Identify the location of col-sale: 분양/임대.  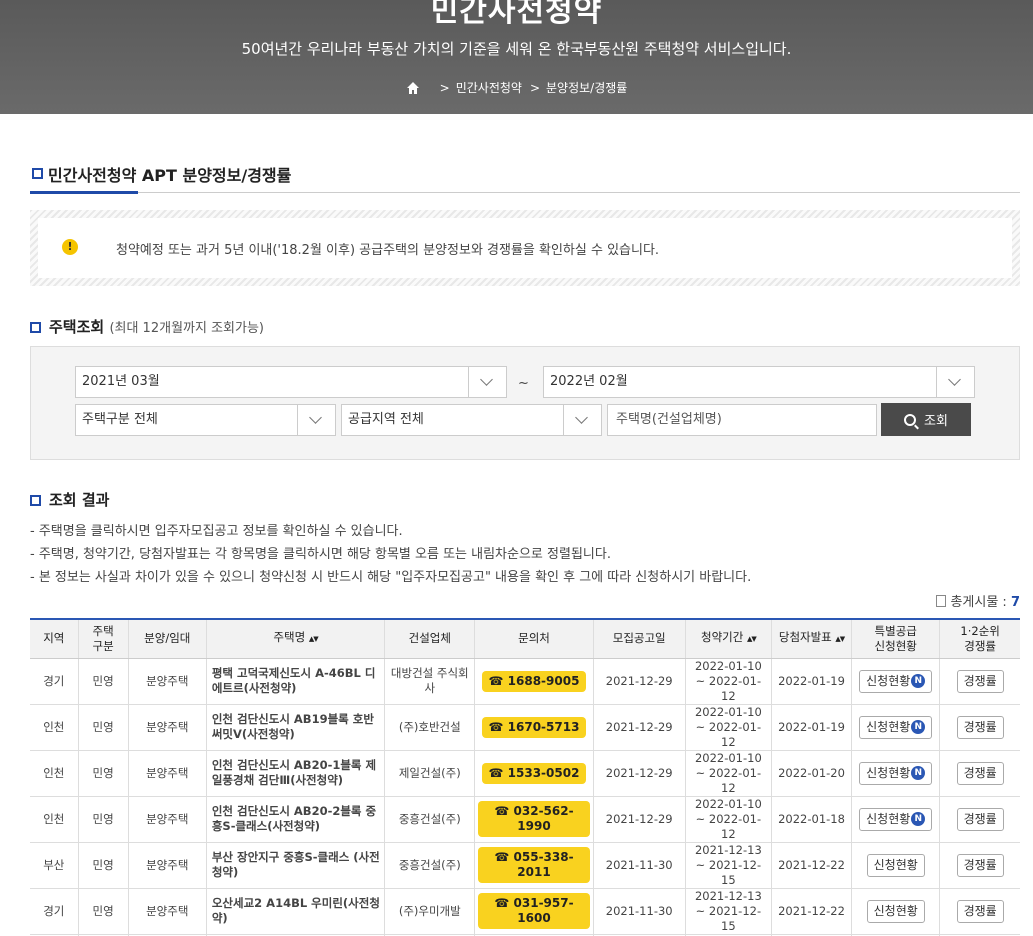
(167, 638).